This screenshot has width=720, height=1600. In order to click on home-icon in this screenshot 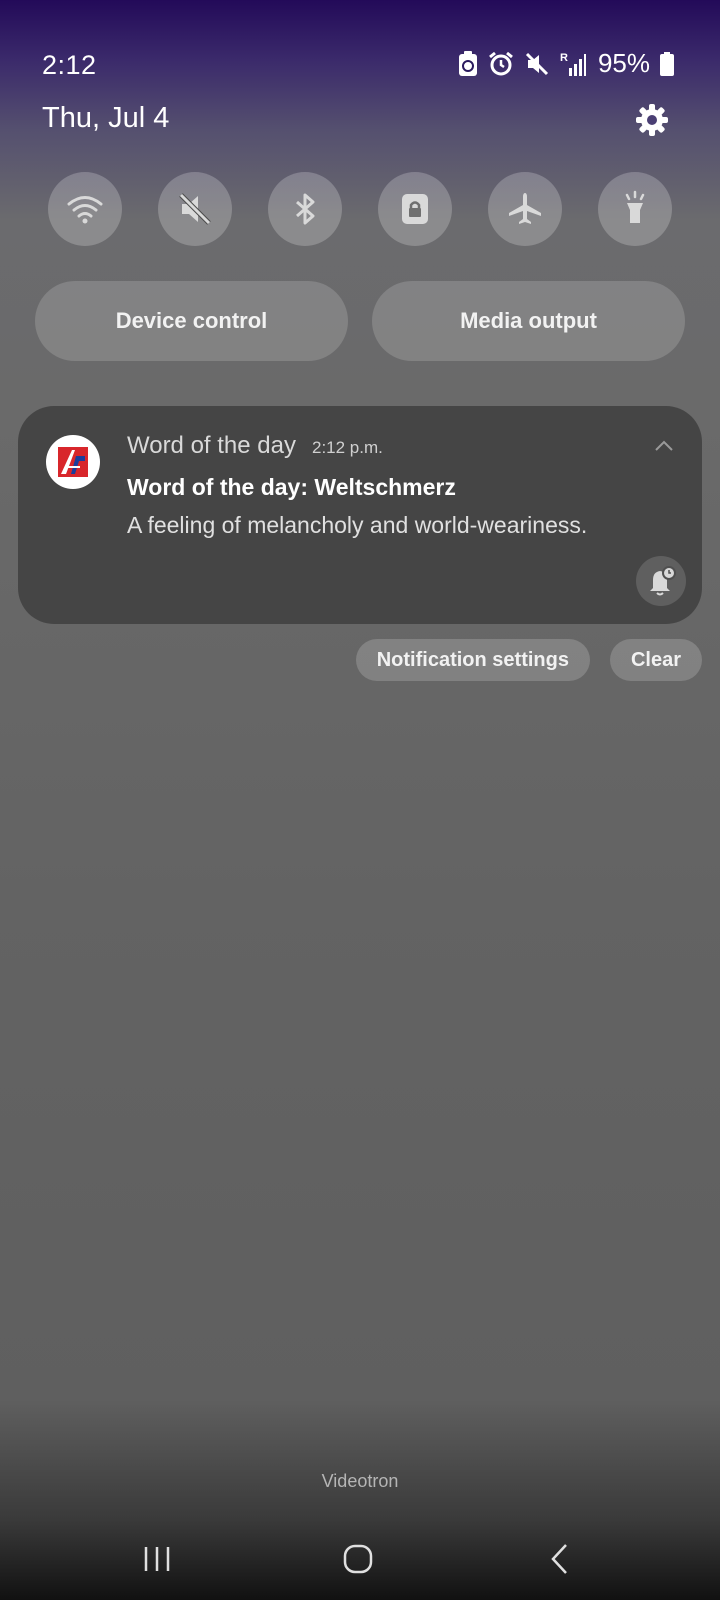, I will do `click(358, 1559)`.